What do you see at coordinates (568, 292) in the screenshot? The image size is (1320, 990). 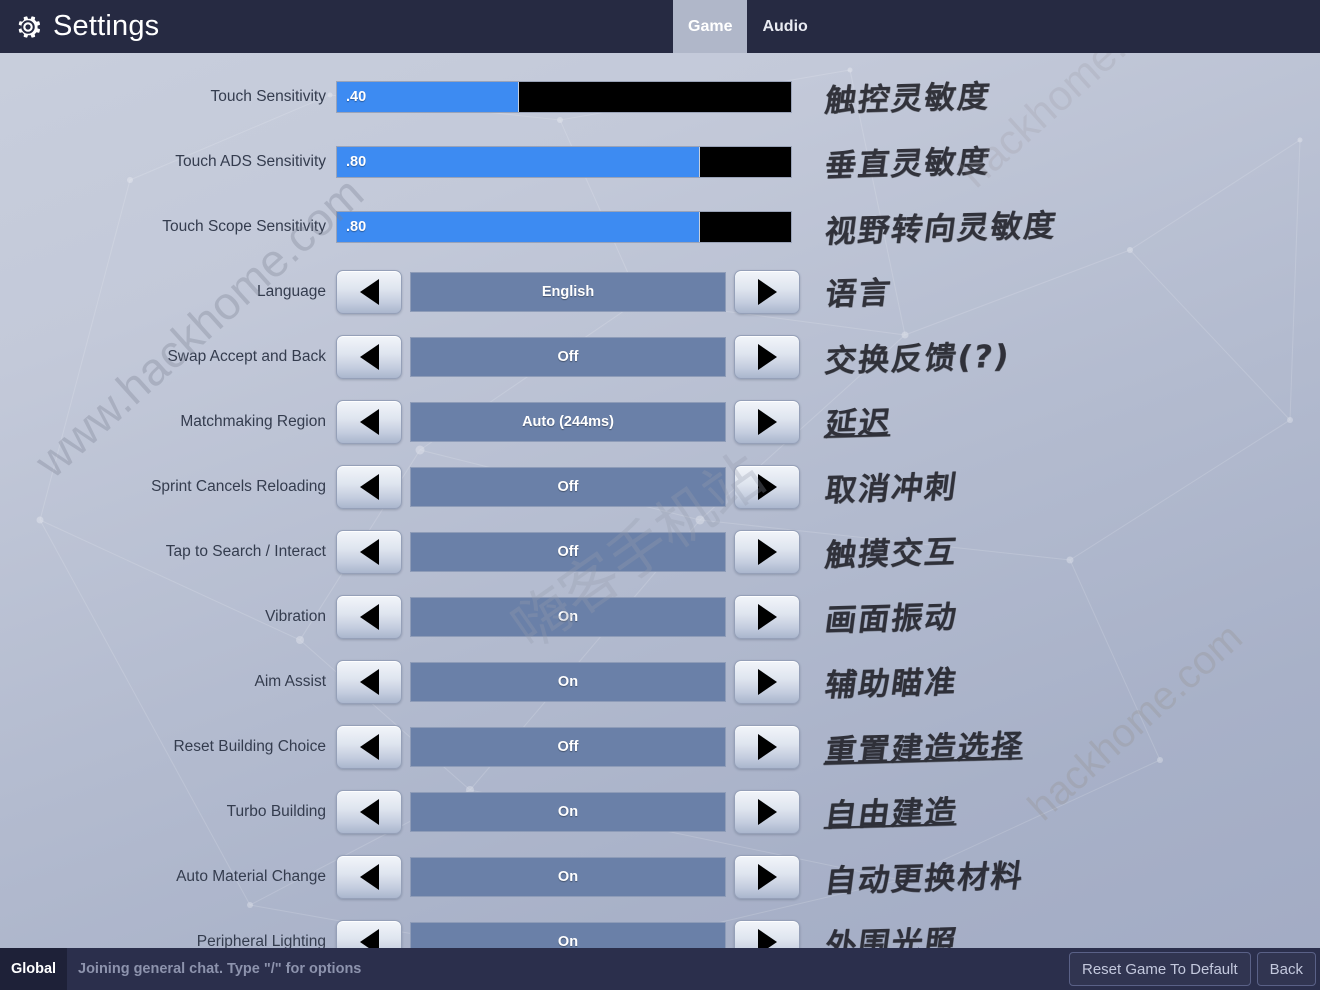 I see `option-value: English` at bounding box center [568, 292].